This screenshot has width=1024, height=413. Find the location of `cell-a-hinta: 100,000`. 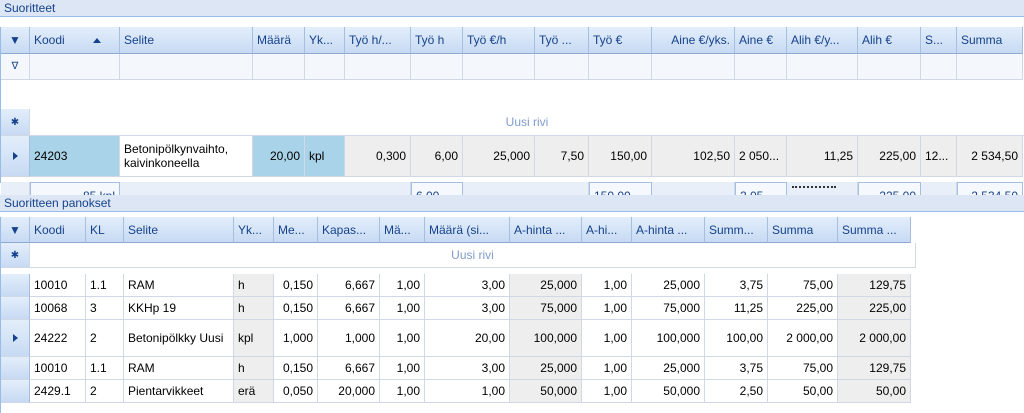

cell-a-hinta: 100,000 is located at coordinates (546, 338).